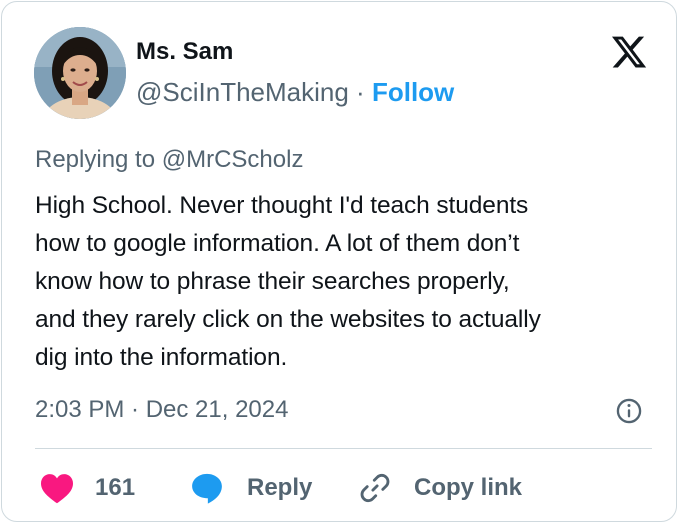 The image size is (680, 524). What do you see at coordinates (280, 487) in the screenshot?
I see `reply-label: Reply` at bounding box center [280, 487].